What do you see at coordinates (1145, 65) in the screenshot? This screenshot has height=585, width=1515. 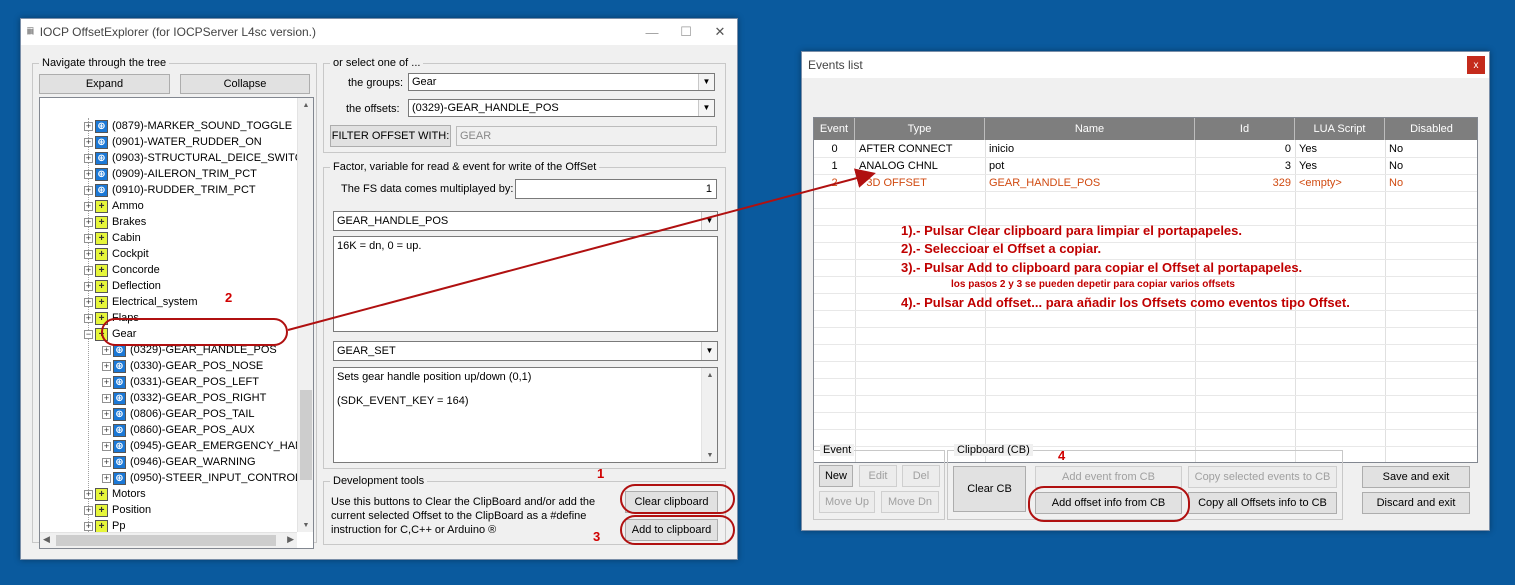 I see `events-list-titlebar: Events list x` at bounding box center [1145, 65].